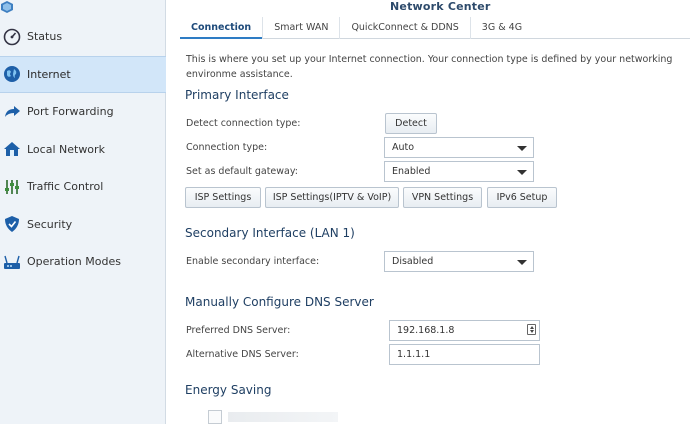 The width and height of the screenshot is (690, 424). I want to click on tab-smart-wan: Smart WAN, so click(300, 28).